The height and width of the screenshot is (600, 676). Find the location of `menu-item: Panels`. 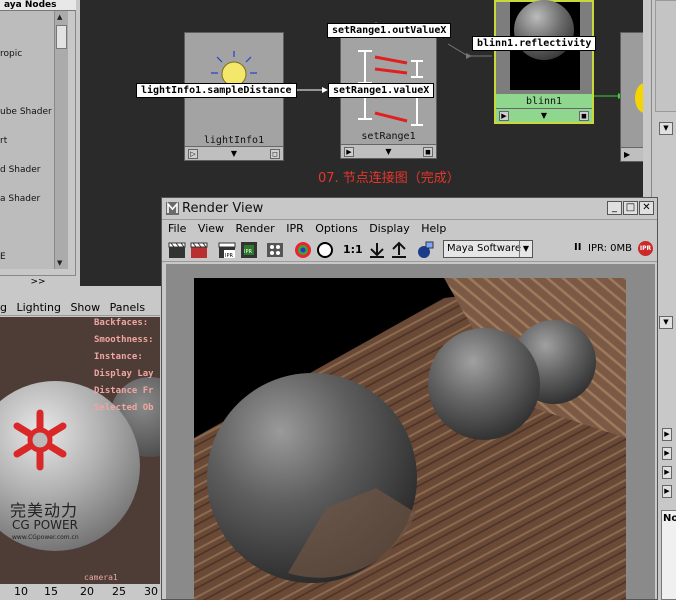

menu-item: Panels is located at coordinates (127, 307).